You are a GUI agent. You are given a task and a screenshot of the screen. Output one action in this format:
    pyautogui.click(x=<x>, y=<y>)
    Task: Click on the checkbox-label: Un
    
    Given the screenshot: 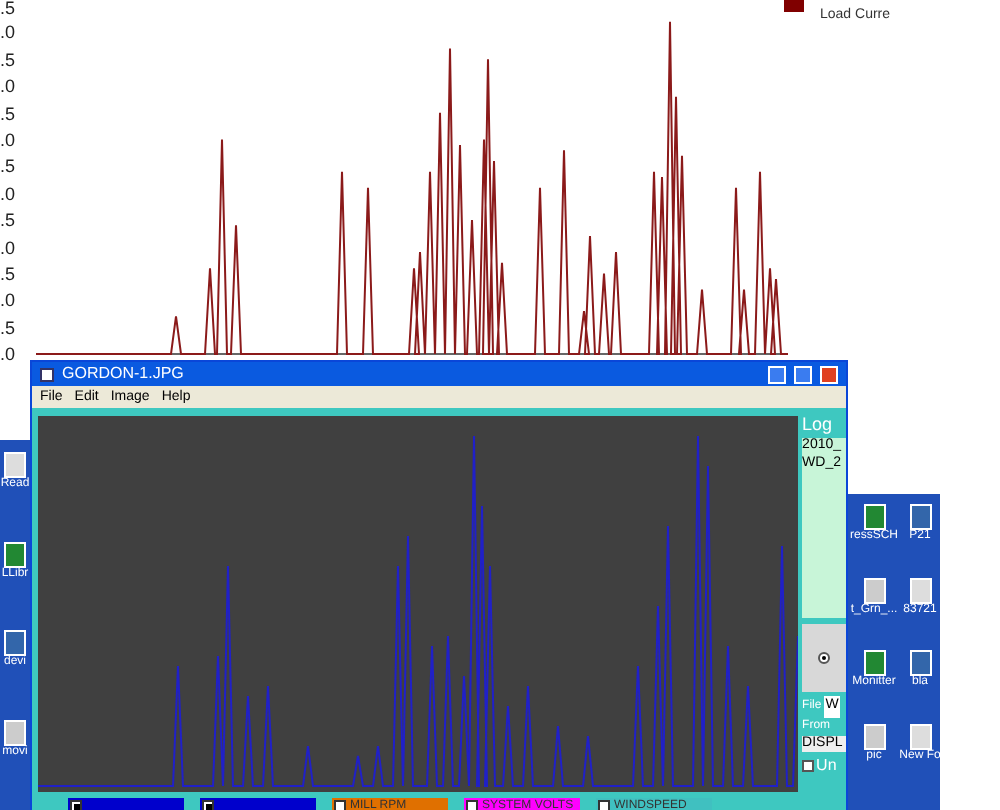 What is the action you would take?
    pyautogui.click(x=826, y=766)
    